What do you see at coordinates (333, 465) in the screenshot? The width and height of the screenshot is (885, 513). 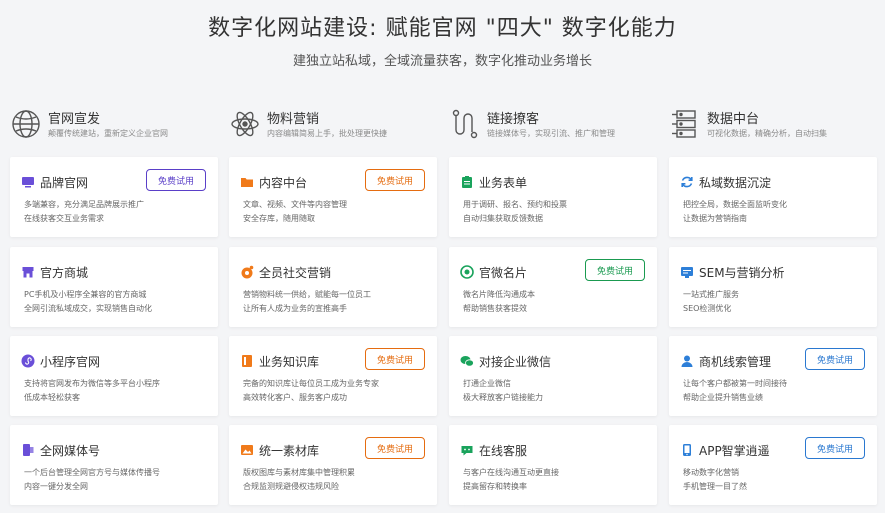 I see `feature-card: 统一素材库版权图库与素材库集中管理积累 合规监测规避侵权违规风险 免费试用` at bounding box center [333, 465].